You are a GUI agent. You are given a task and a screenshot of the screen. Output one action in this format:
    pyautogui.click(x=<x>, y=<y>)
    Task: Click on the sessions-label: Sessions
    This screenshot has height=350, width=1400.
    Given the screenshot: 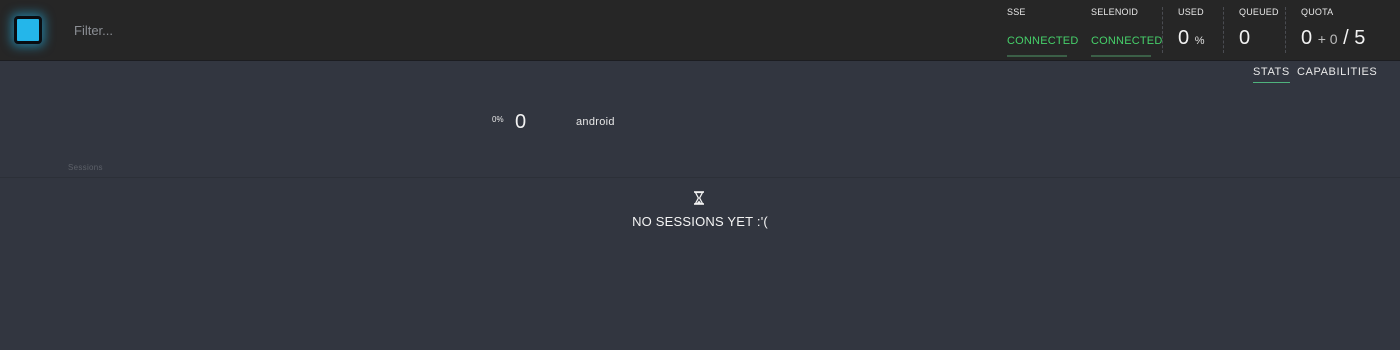 What is the action you would take?
    pyautogui.click(x=85, y=167)
    